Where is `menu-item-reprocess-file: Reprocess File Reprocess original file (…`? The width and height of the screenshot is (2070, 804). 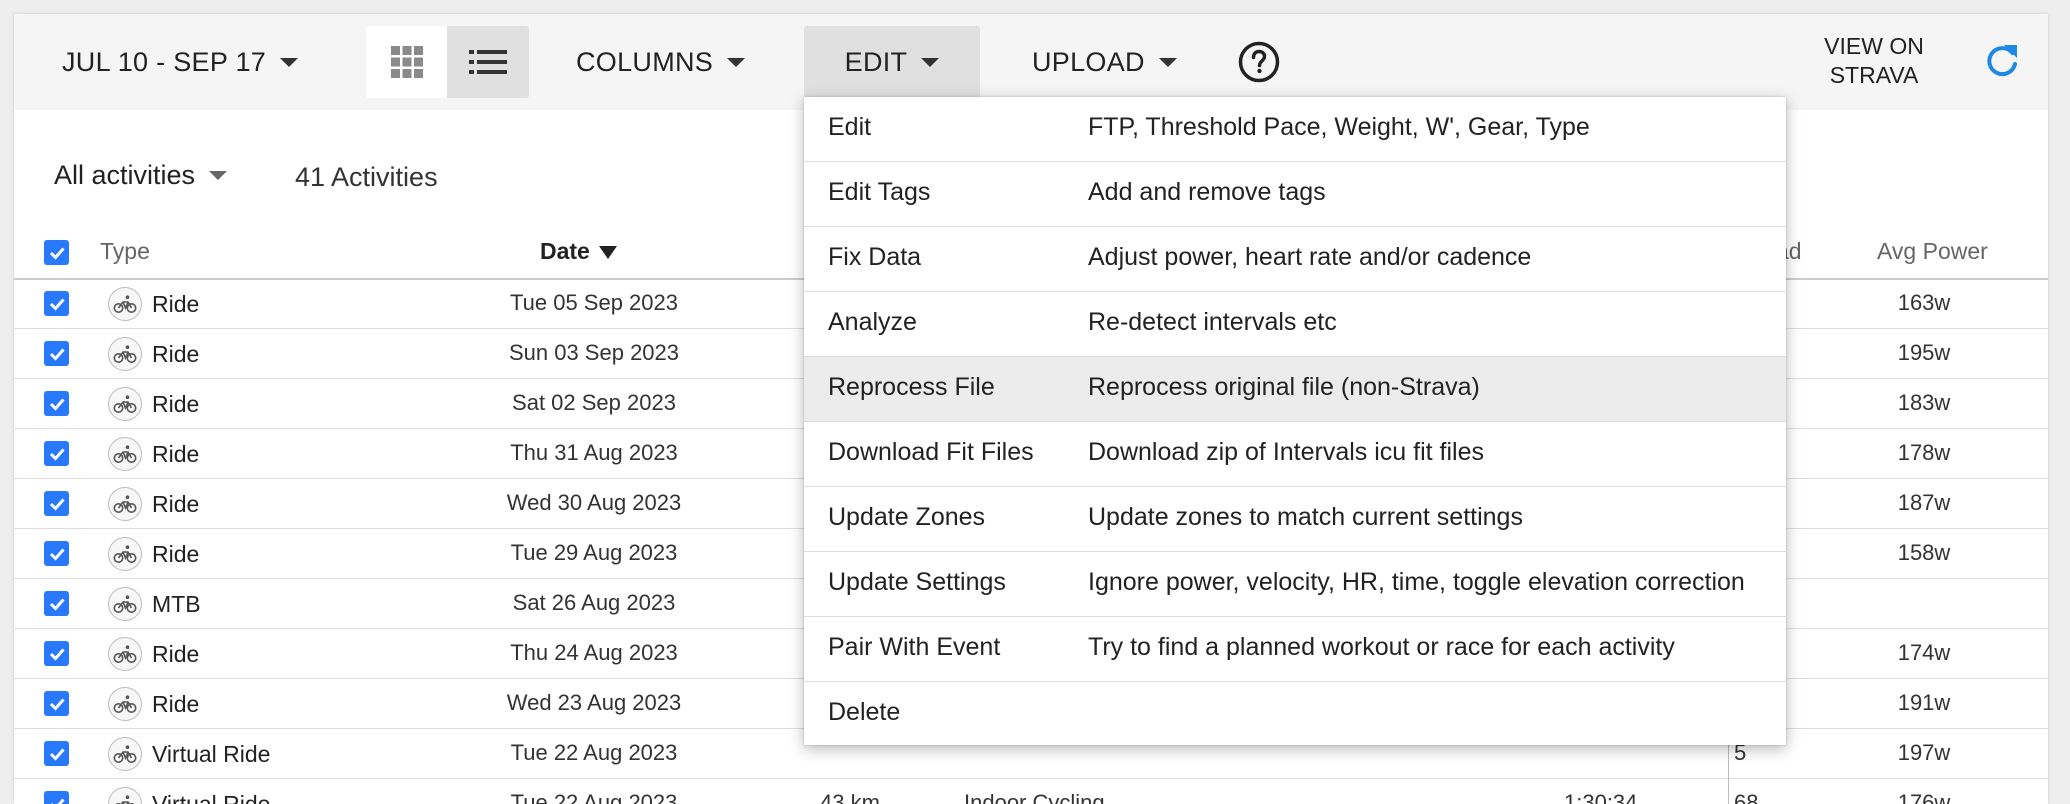
menu-item-reprocess-file: Reprocess File Reprocess original file (… is located at coordinates (1295, 389).